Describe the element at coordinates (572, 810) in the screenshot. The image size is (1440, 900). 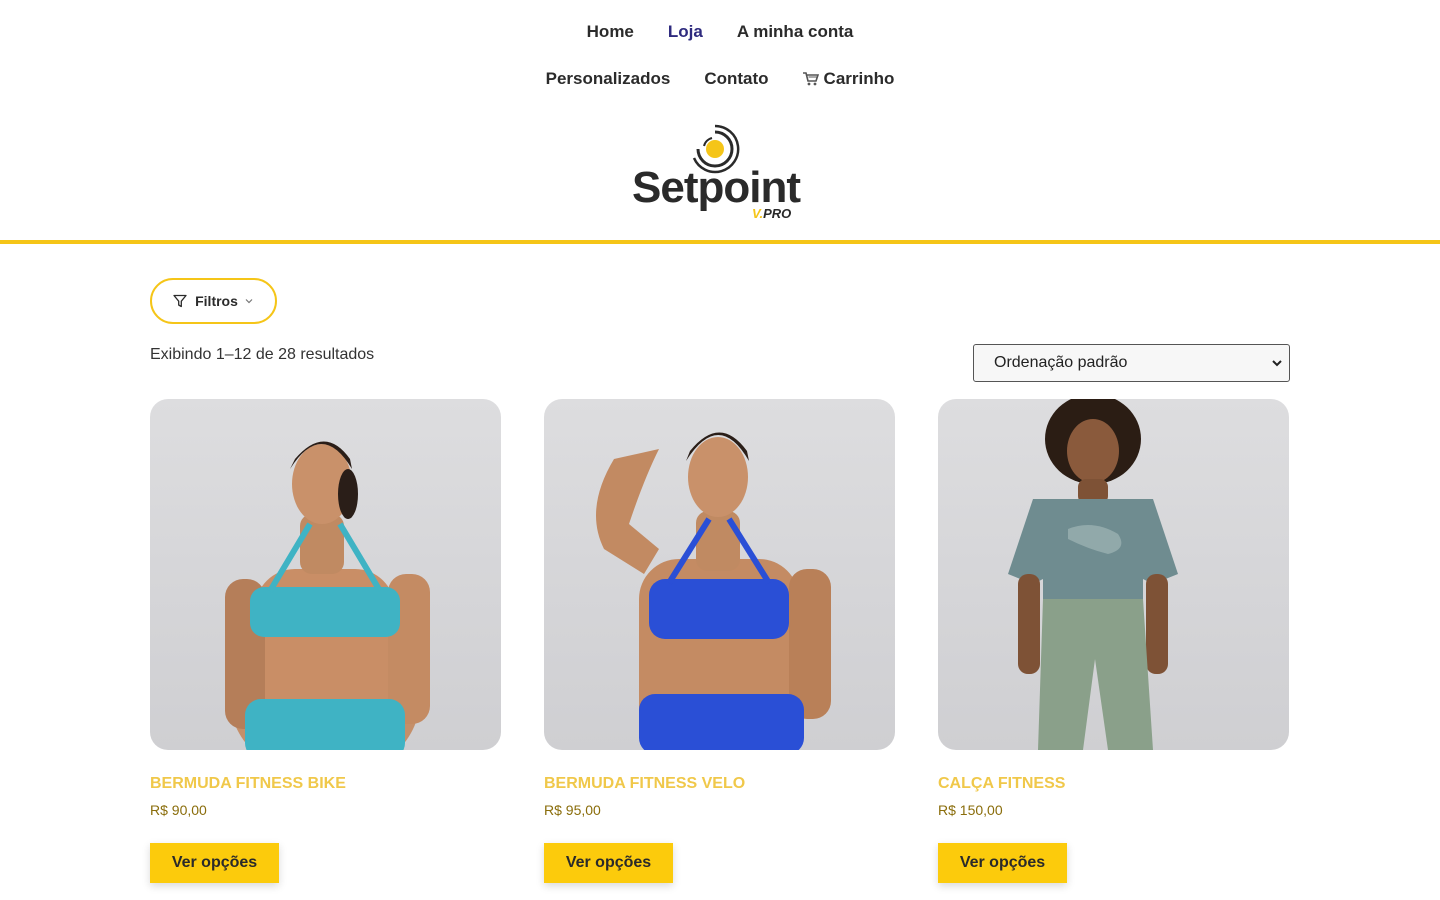
I see `product-price: R$ 95,00` at that location.